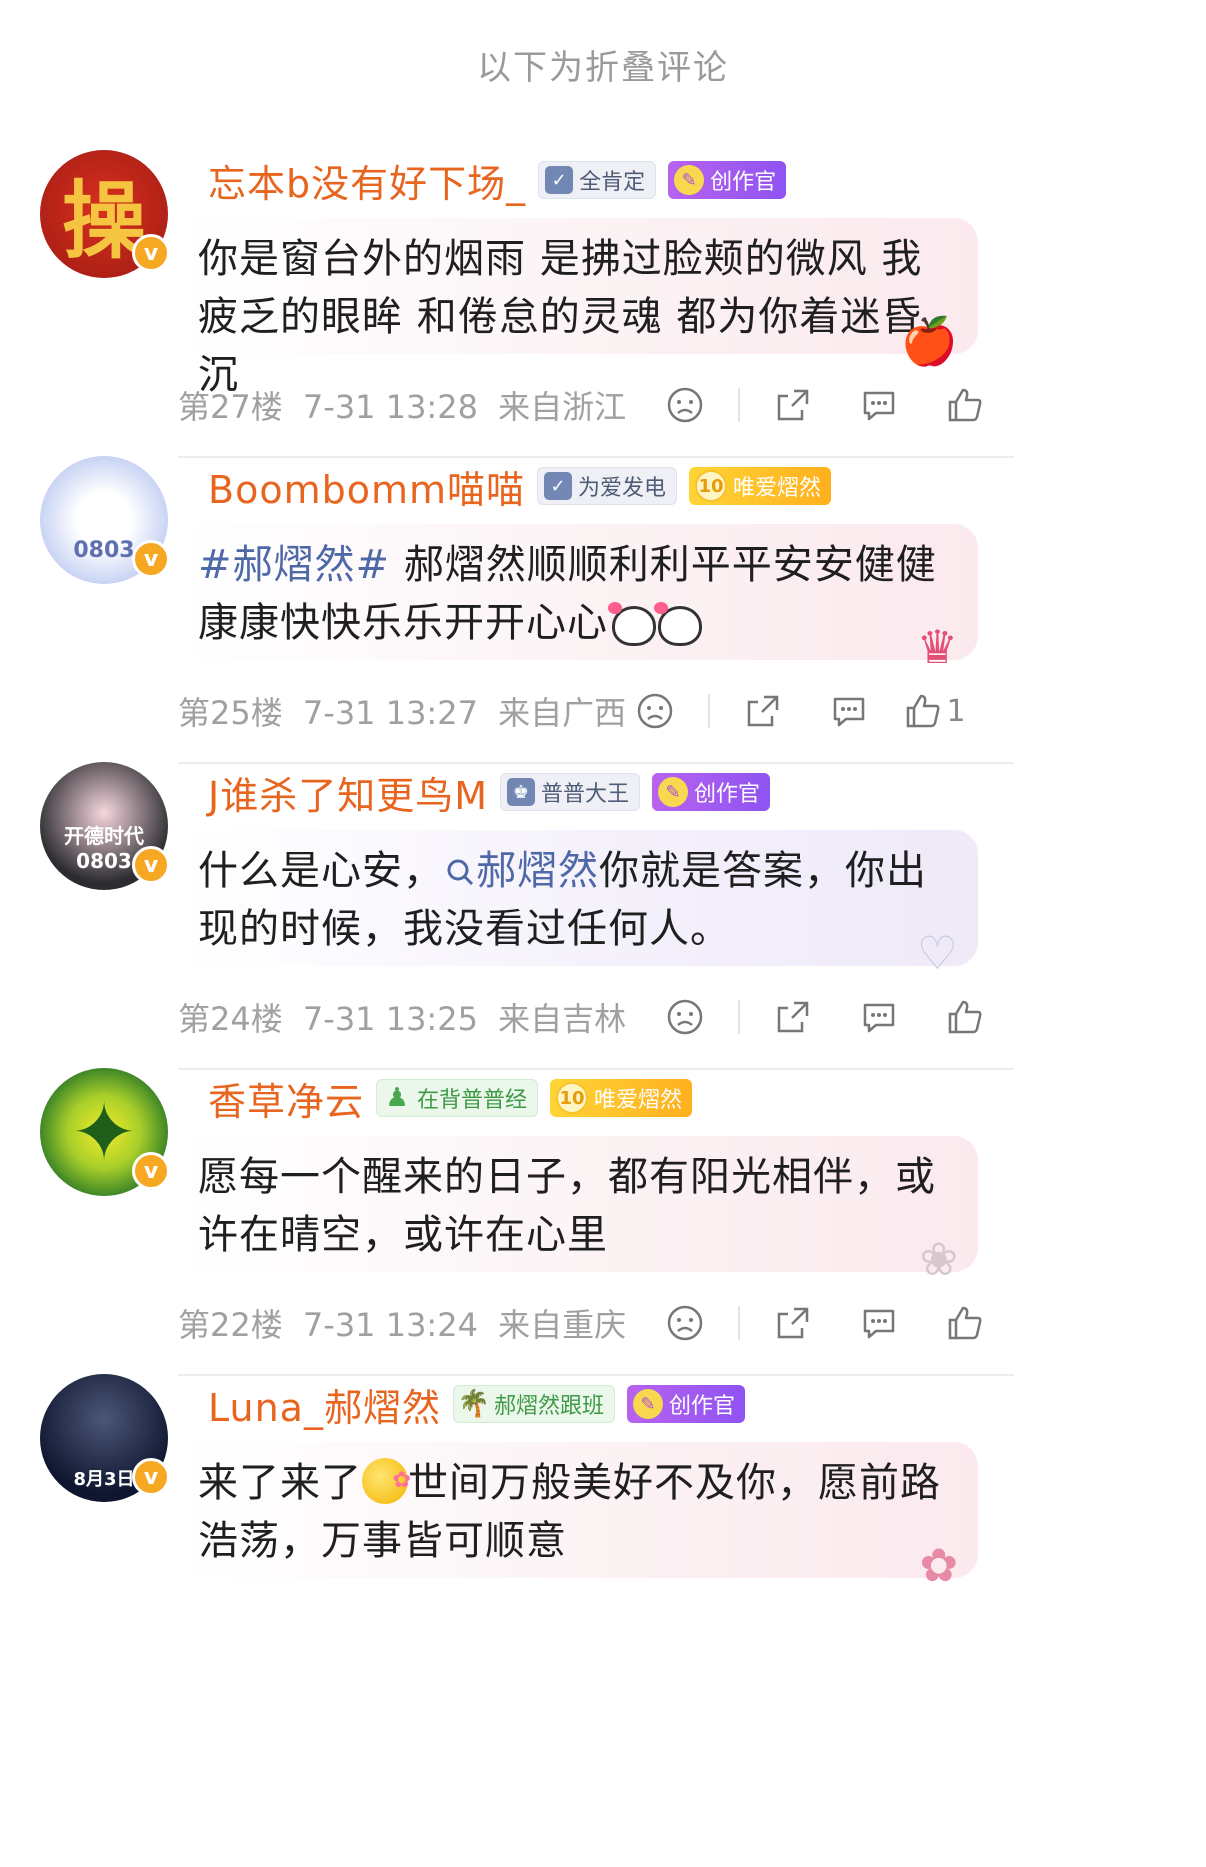 This screenshot has width=1206, height=1867. Describe the element at coordinates (366, 486) in the screenshot. I see `username: Boombomm喵喵` at that location.